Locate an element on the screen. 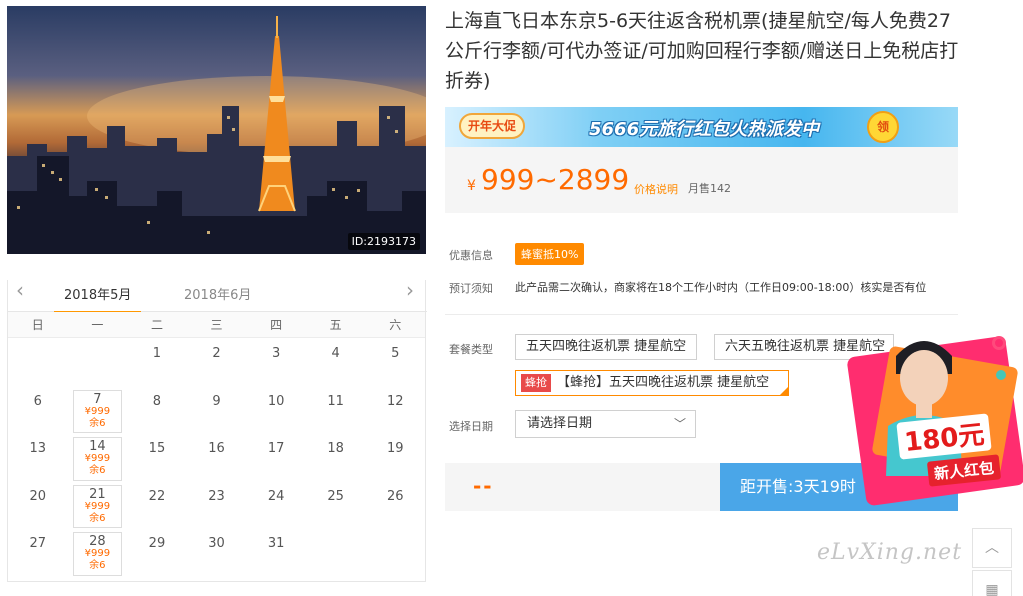 This screenshot has height=596, width=1023. day-number: 9 is located at coordinates (216, 401).